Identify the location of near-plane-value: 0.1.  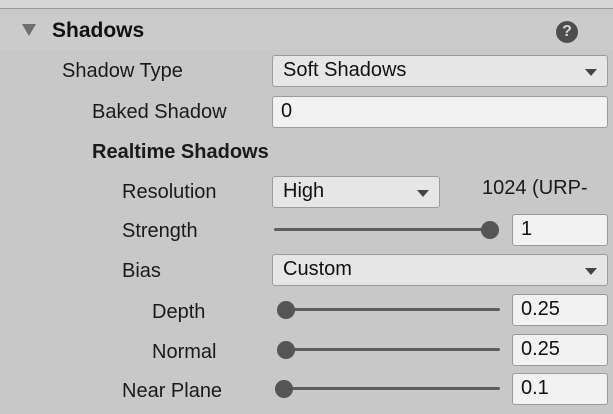
(535, 388).